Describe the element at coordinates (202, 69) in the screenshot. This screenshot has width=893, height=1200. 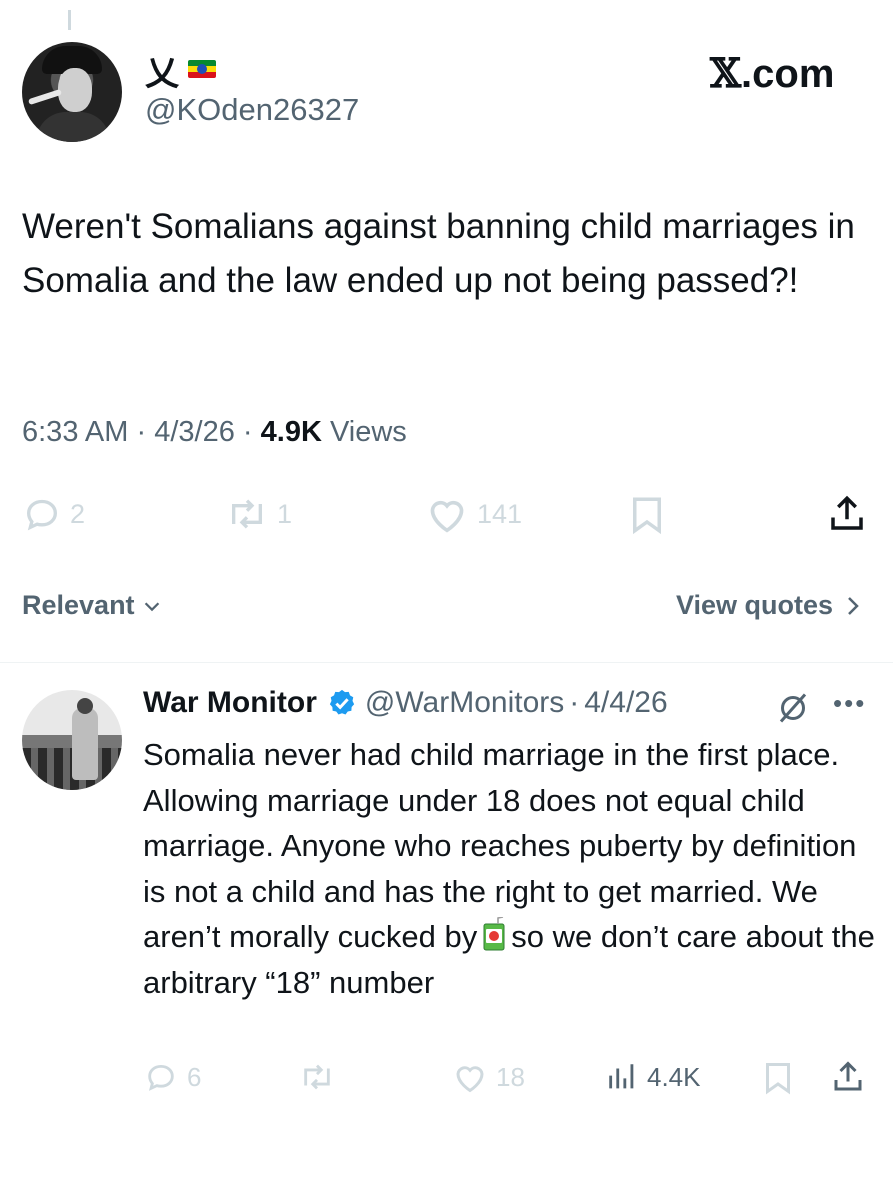
I see `ethiopian-flag-icon` at that location.